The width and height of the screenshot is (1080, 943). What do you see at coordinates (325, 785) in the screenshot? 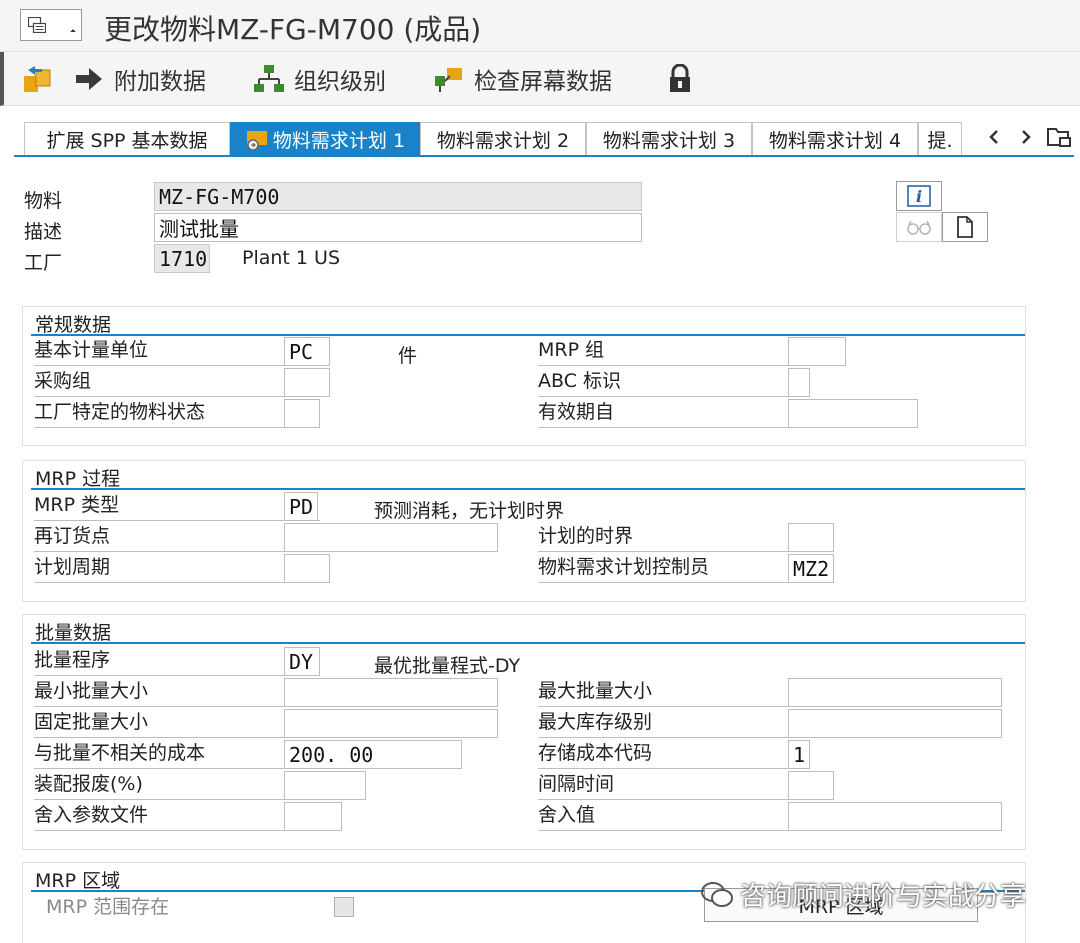
I see `assembly-scrap-field` at bounding box center [325, 785].